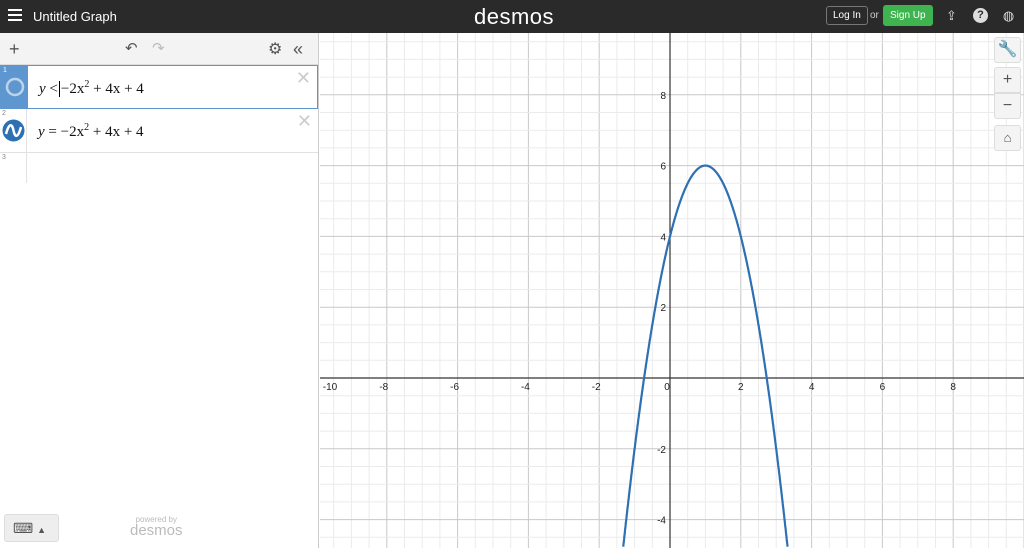  I want to click on y-tick-label: 6, so click(663, 167).